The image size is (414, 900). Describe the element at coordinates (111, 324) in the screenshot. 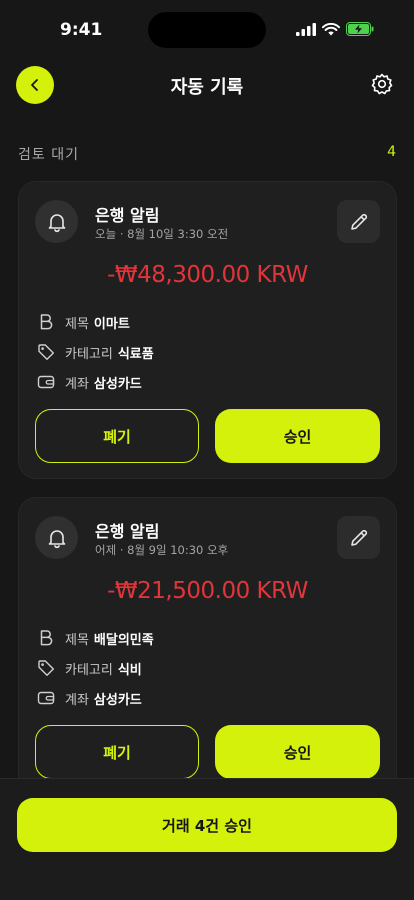

I see `detail-value: 이마트` at that location.